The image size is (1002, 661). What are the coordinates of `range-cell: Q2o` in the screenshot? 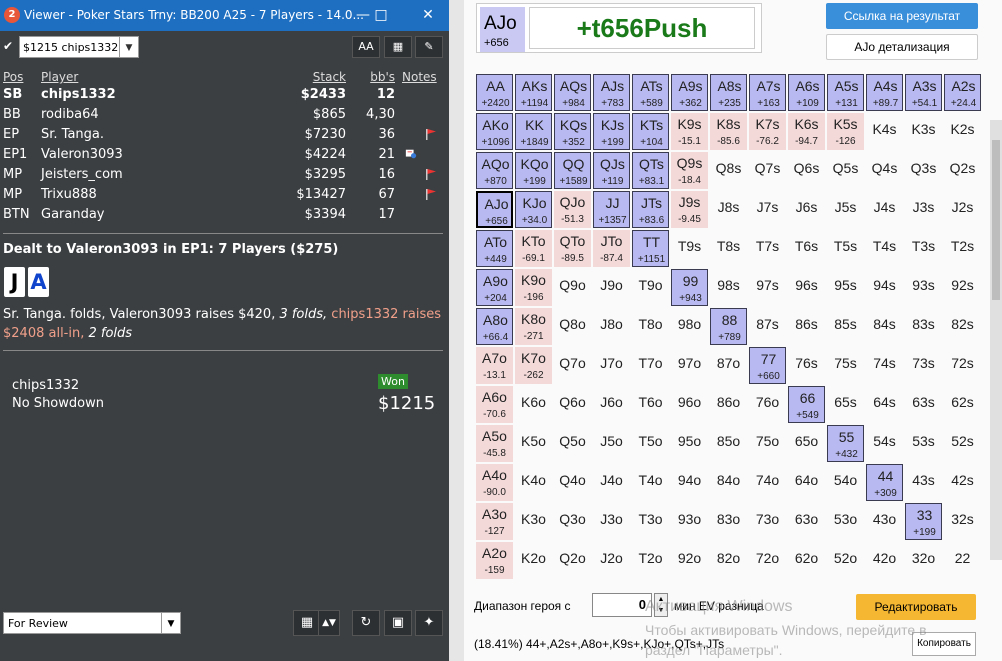 It's located at (572, 560).